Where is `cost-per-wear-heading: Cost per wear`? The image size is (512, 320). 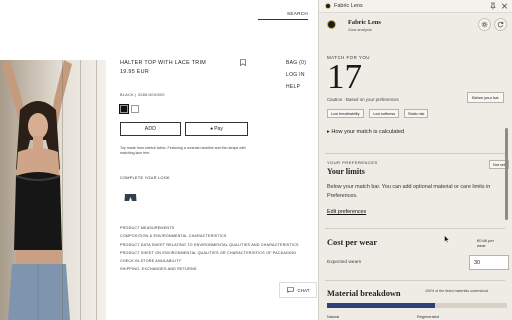 cost-per-wear-heading: Cost per wear is located at coordinates (352, 242).